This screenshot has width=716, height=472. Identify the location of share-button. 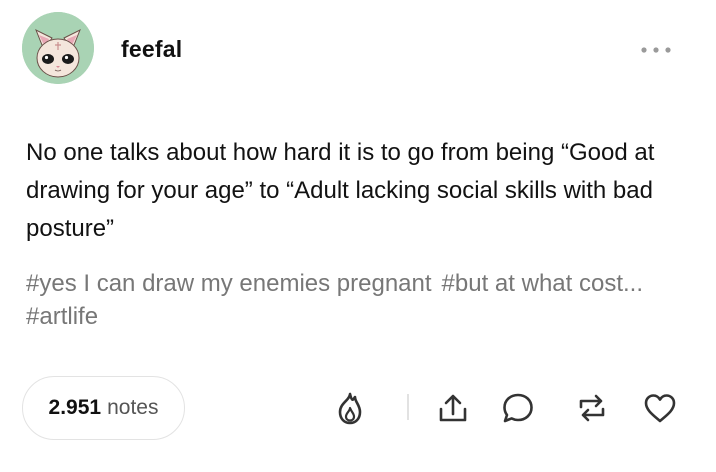
(453, 408).